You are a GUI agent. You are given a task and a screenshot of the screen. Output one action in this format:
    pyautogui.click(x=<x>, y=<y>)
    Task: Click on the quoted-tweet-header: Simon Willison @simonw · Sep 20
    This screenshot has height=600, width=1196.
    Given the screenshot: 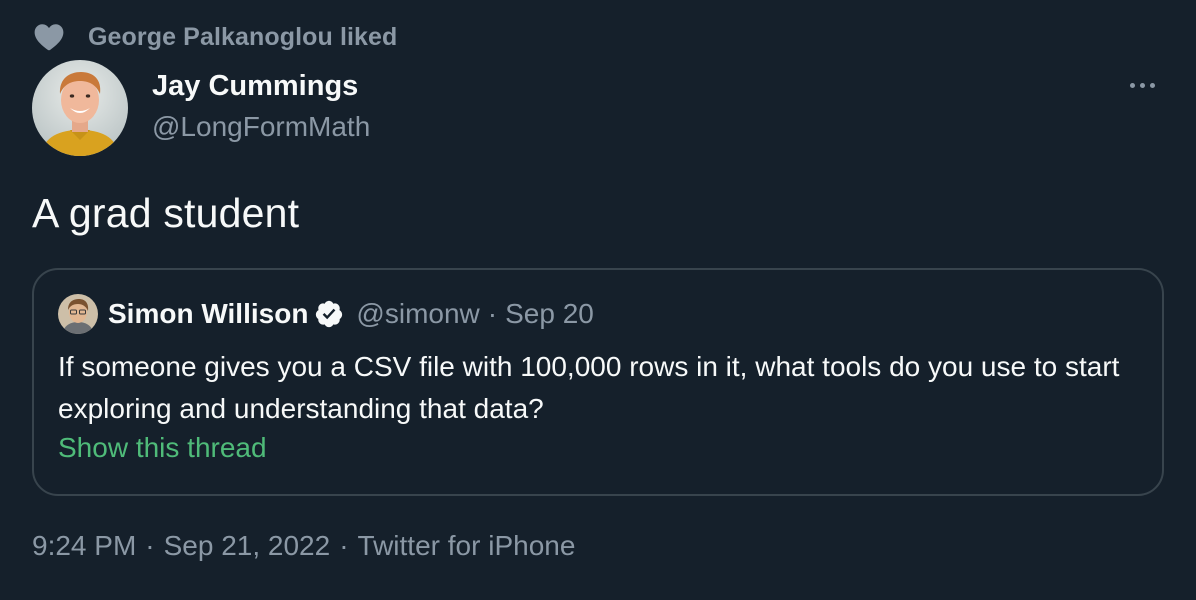 What is the action you would take?
    pyautogui.click(x=326, y=314)
    